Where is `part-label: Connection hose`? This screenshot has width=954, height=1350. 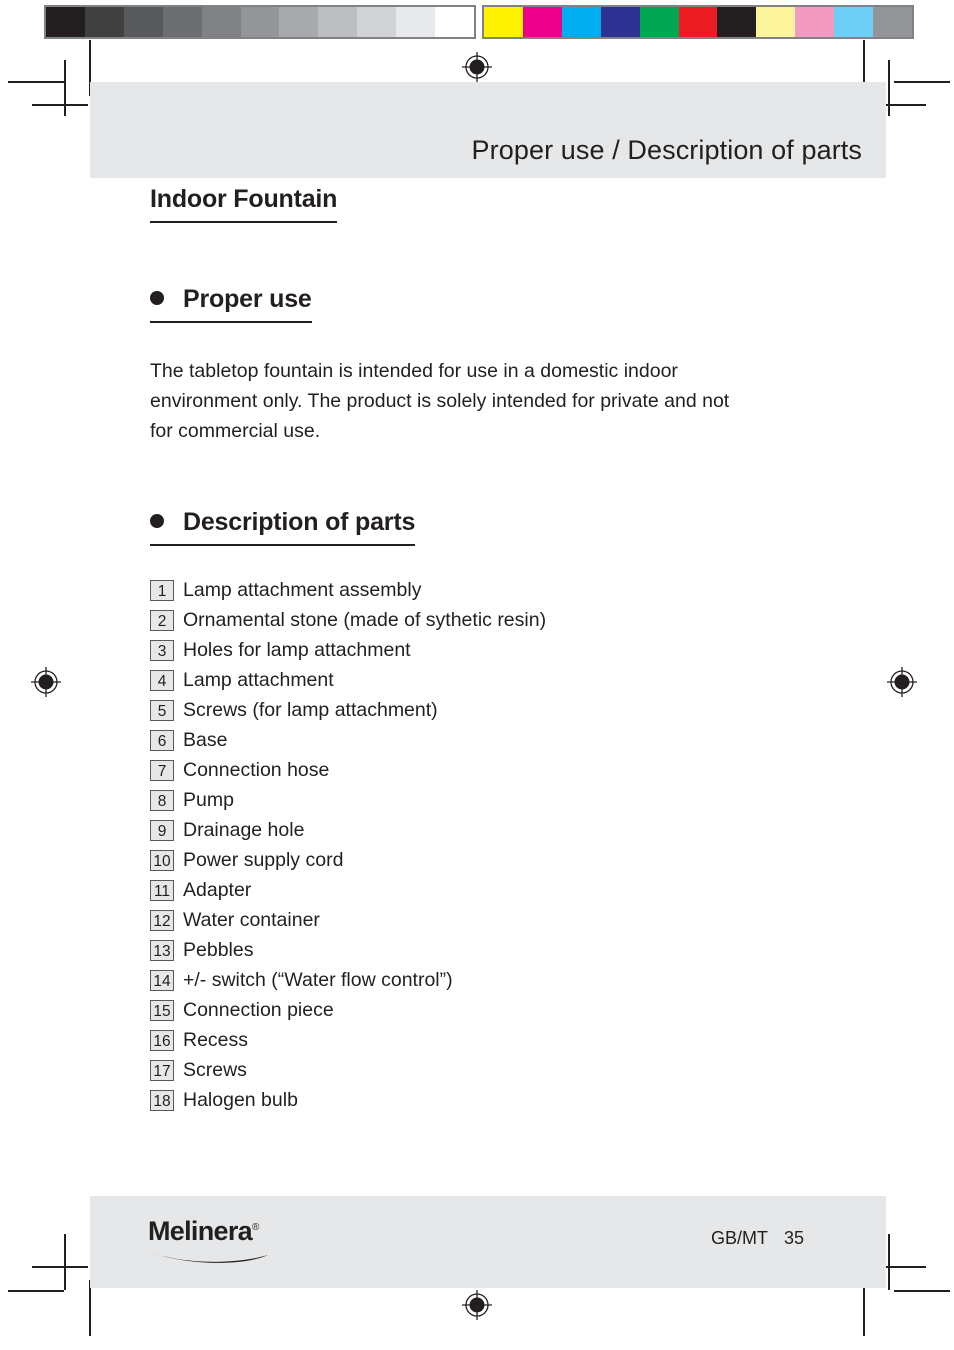
part-label: Connection hose is located at coordinates (256, 770).